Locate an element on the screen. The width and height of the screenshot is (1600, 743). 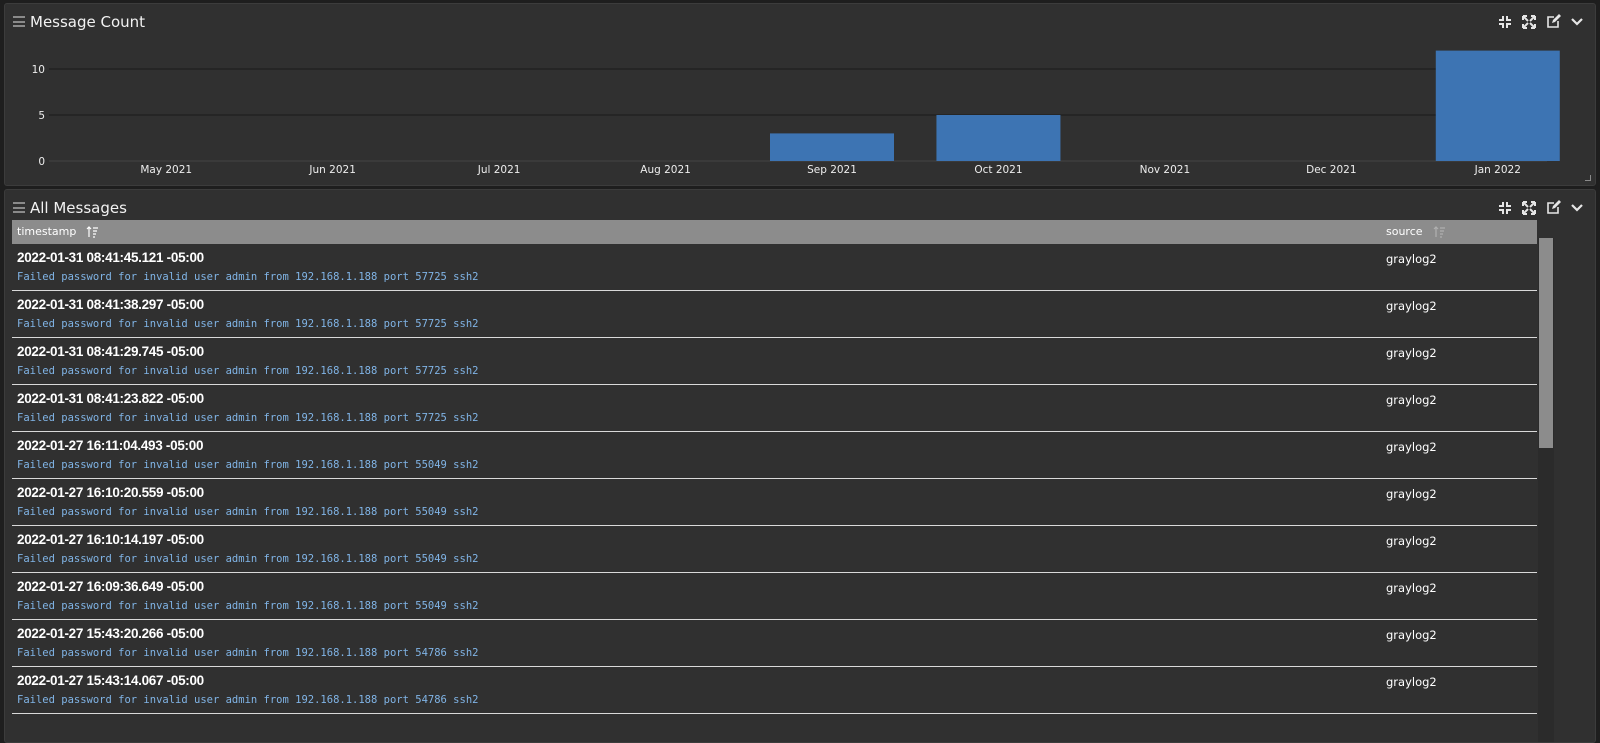
x-tick-label: Dec 2021 is located at coordinates (1331, 170).